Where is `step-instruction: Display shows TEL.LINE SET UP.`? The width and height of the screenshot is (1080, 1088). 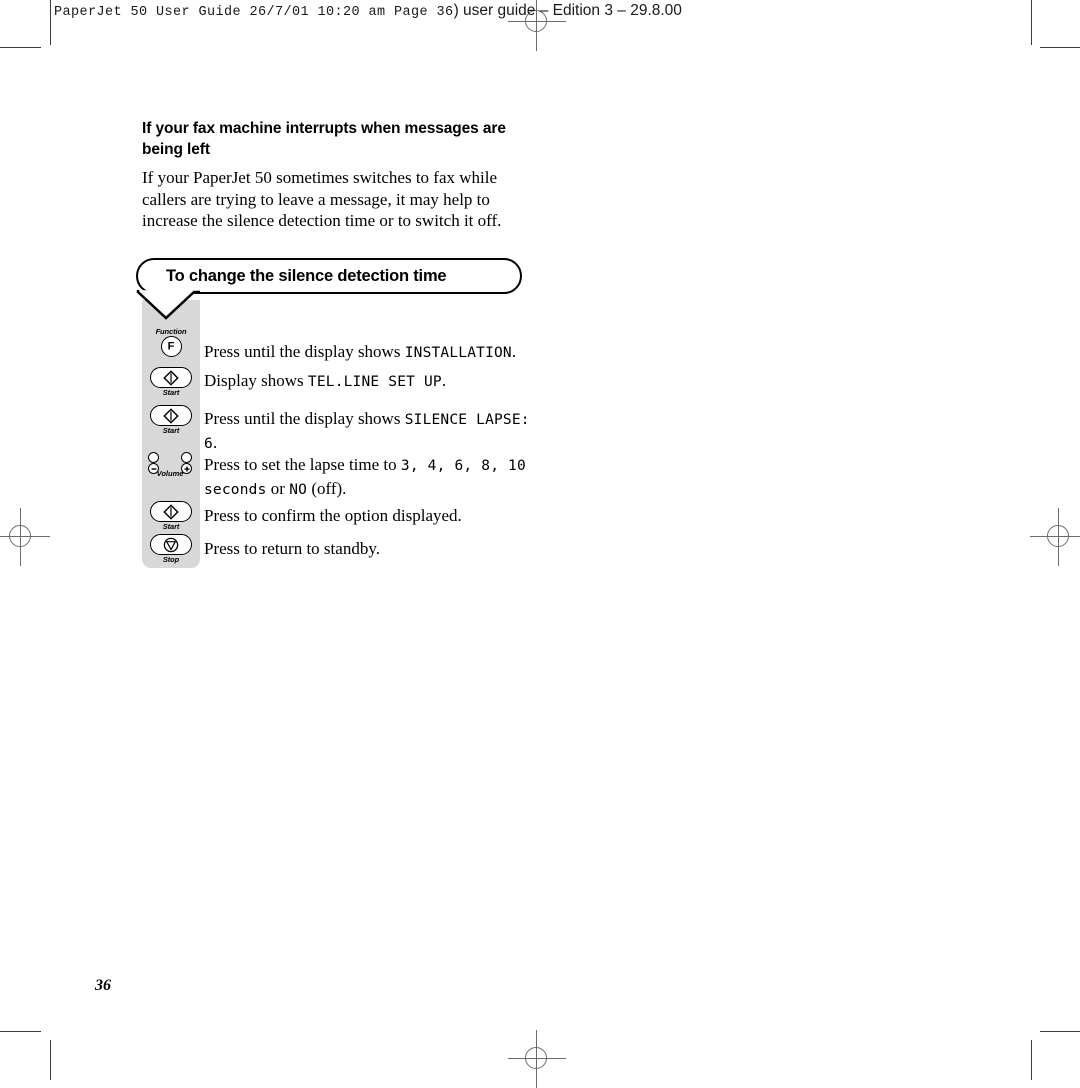
step-instruction: Display shows TEL.LINE SET UP. is located at coordinates (374, 382).